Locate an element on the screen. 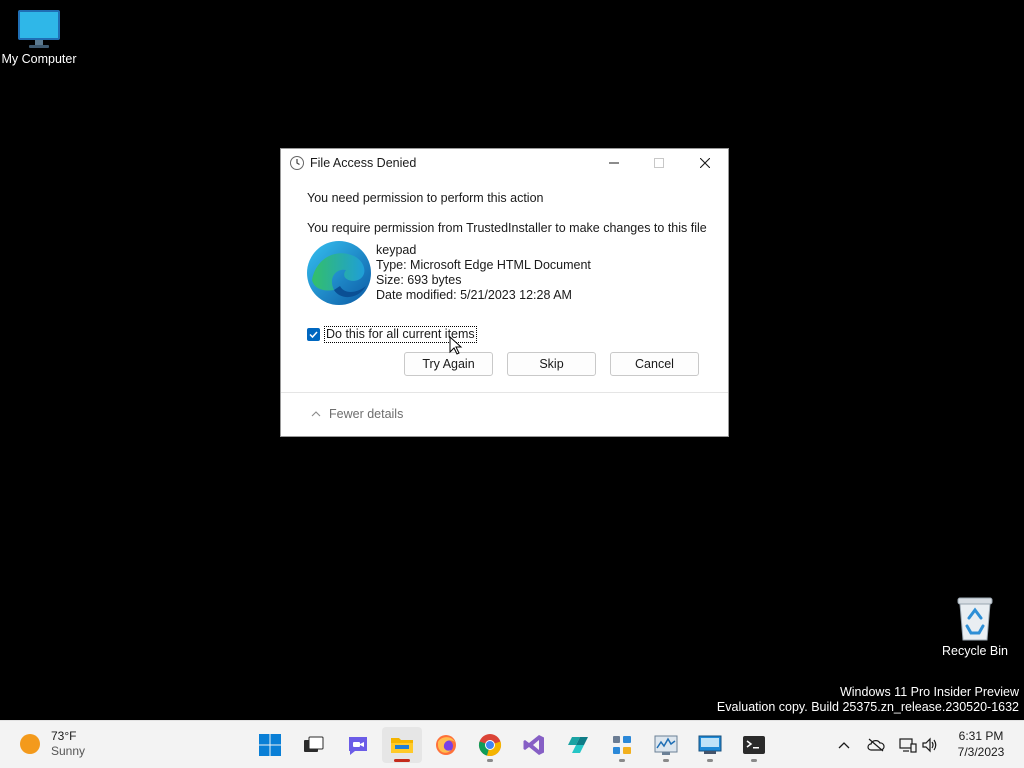  network-tool-button is located at coordinates (622, 745).